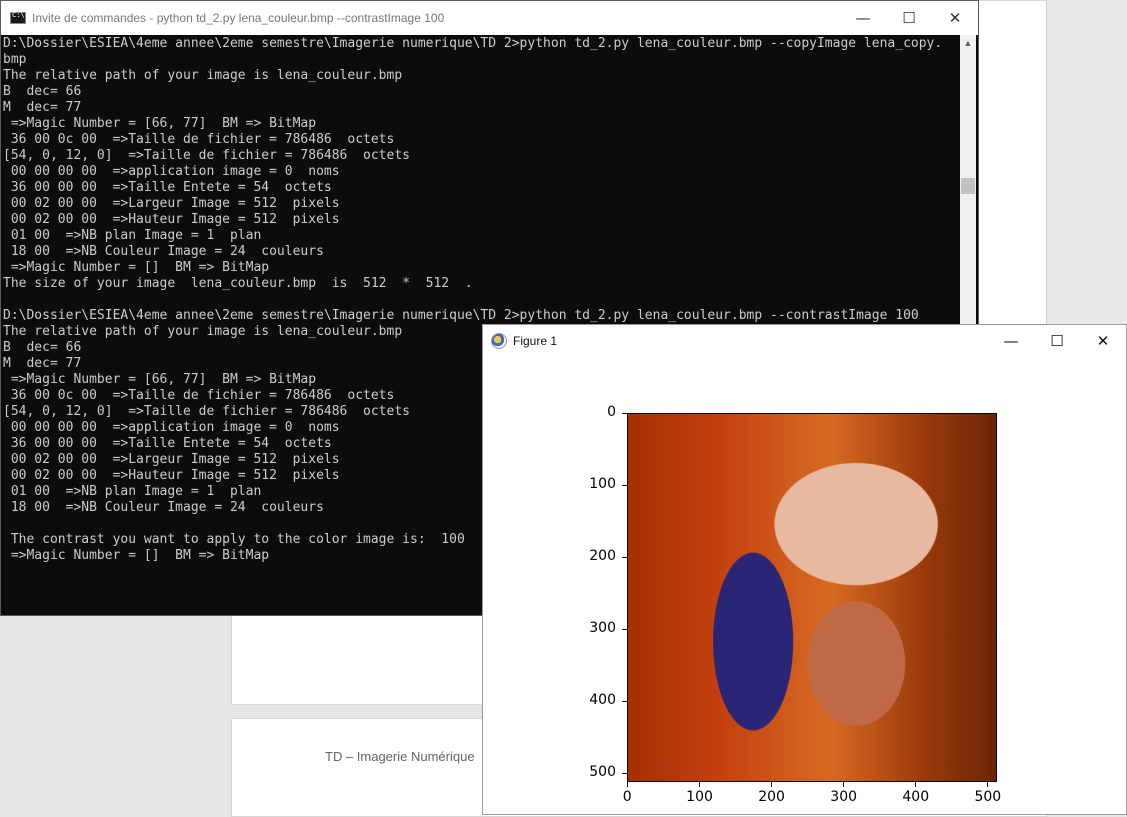 The image size is (1127, 817). I want to click on y-tick-label: 200, so click(602, 556).